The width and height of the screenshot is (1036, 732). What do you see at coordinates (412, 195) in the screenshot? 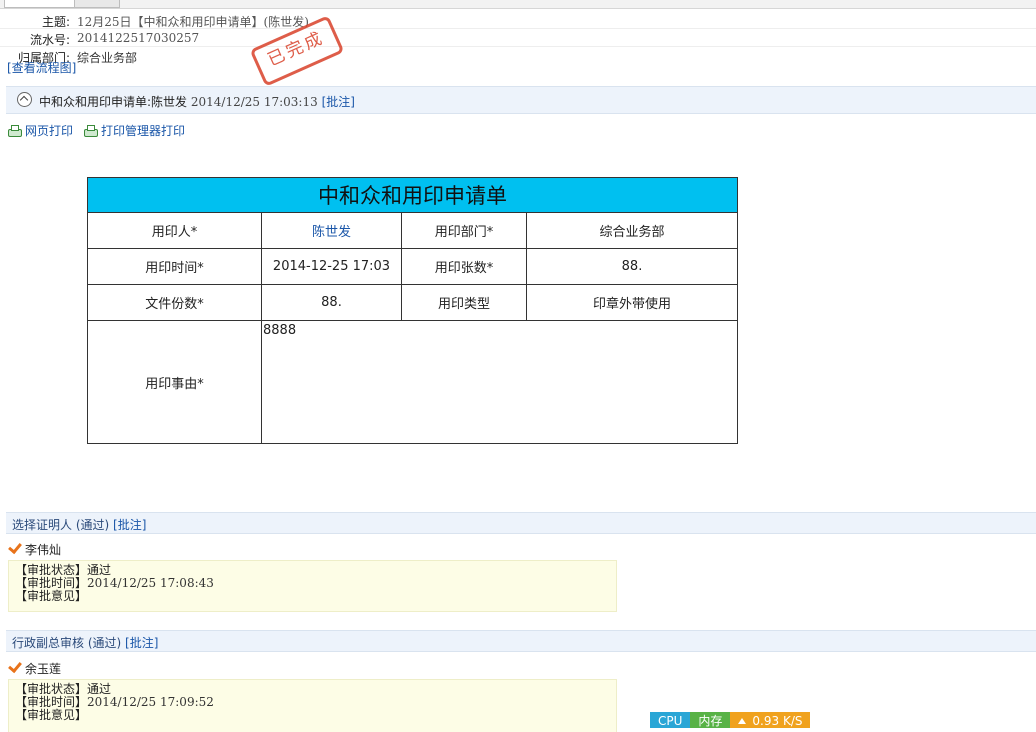
I see `form-title: 中和众和用印申请单` at bounding box center [412, 195].